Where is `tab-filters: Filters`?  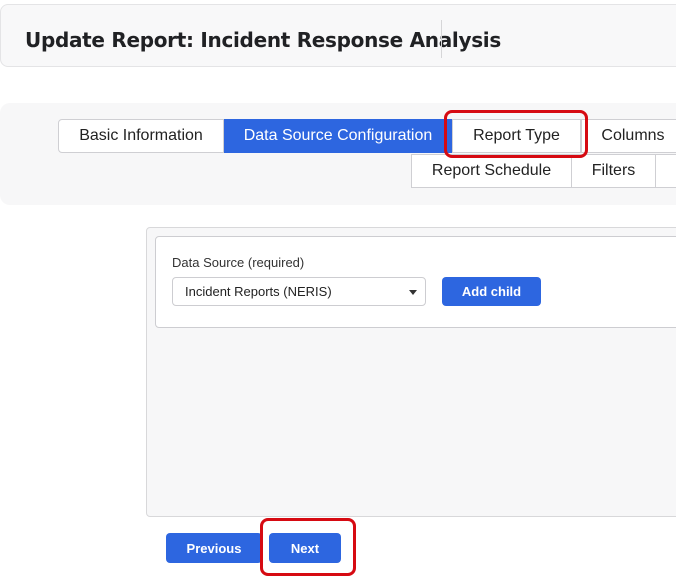 tab-filters: Filters is located at coordinates (613, 171).